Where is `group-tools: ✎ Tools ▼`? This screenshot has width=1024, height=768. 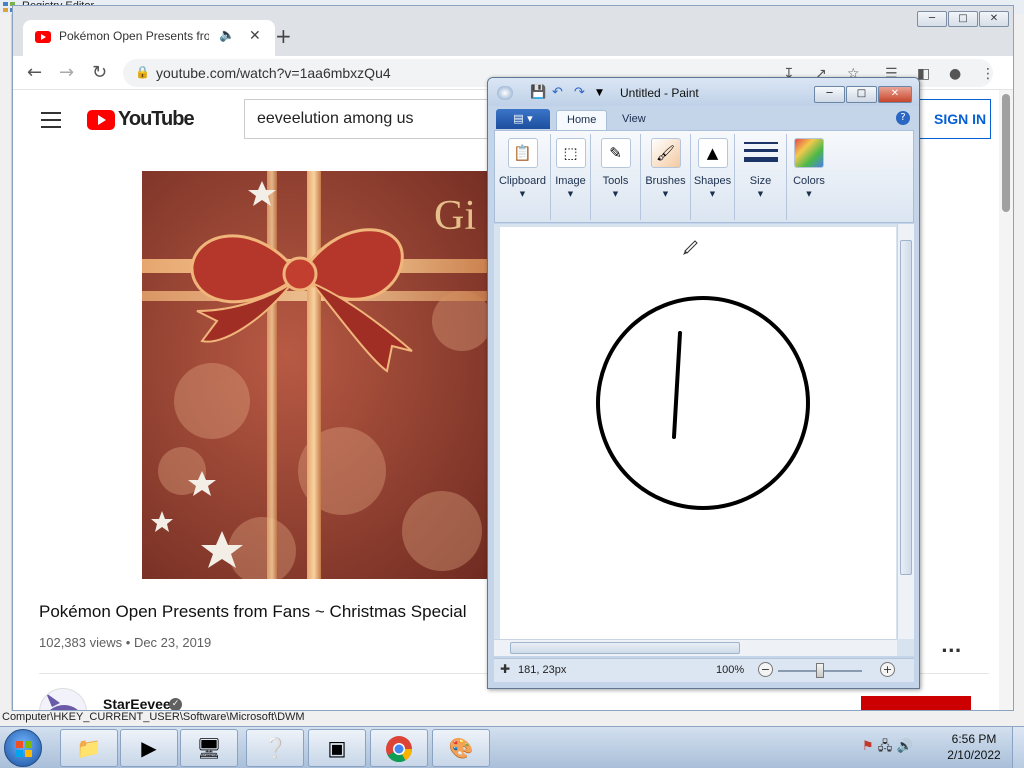
group-tools: ✎ Tools ▼ is located at coordinates (616, 177).